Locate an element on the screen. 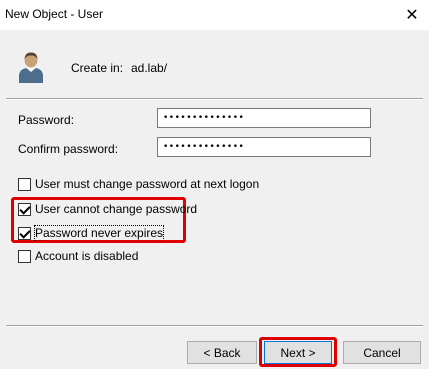 This screenshot has height=369, width=429. user-icon is located at coordinates (31, 67).